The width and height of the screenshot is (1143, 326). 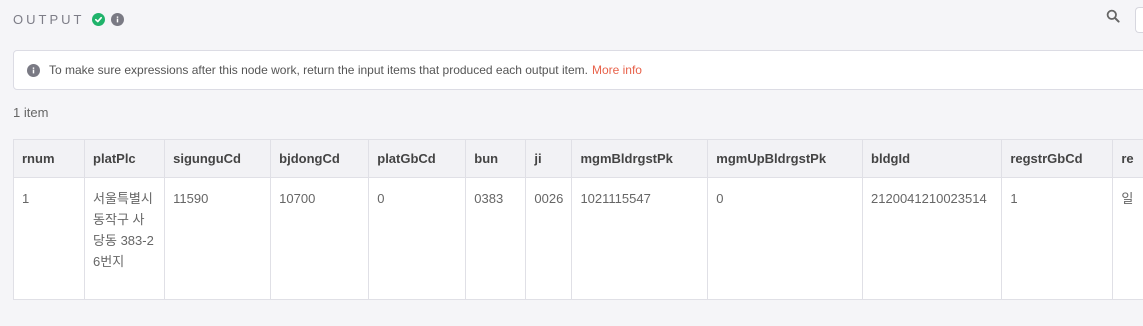 What do you see at coordinates (320, 158) in the screenshot?
I see `column-header: bjdongCd` at bounding box center [320, 158].